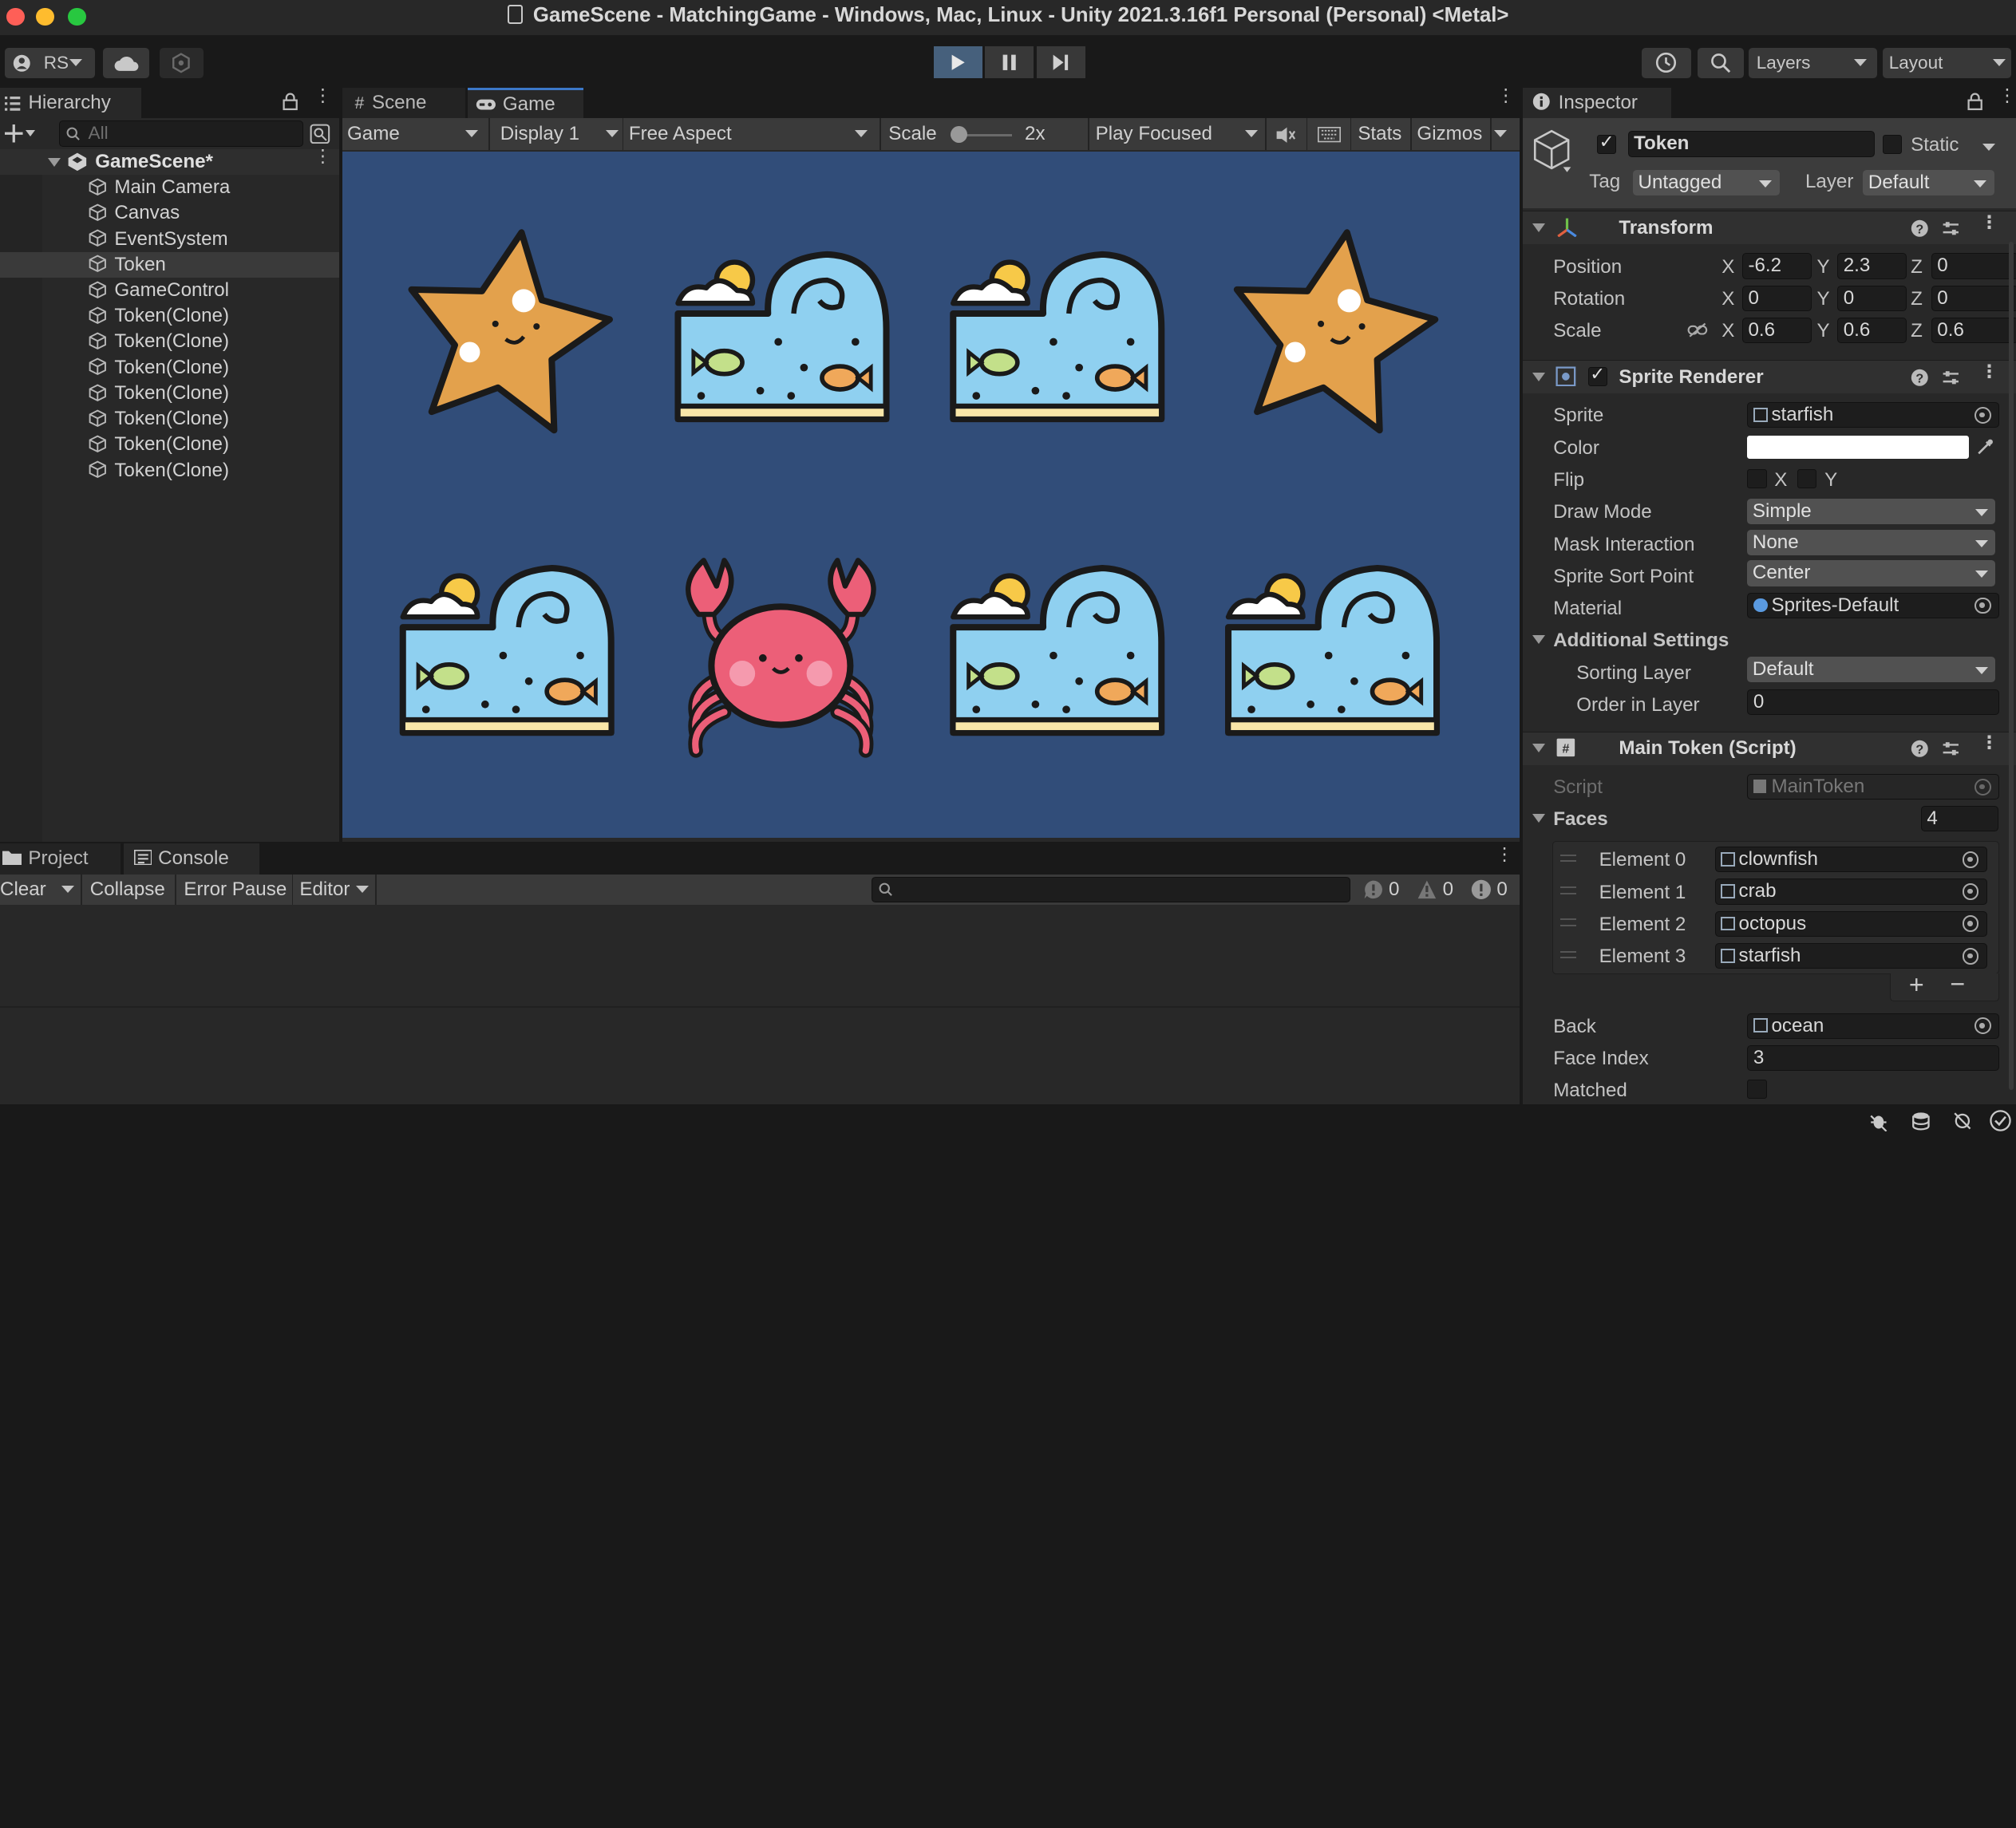 The image size is (2016, 1828). What do you see at coordinates (169, 213) in the screenshot?
I see `hierarchy-item: Canvas` at bounding box center [169, 213].